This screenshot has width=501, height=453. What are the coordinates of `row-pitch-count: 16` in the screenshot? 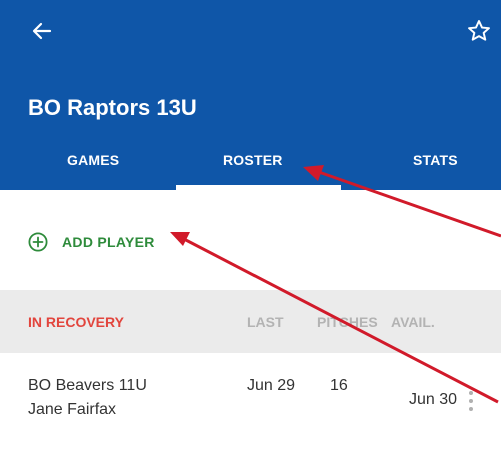 It's located at (339, 385).